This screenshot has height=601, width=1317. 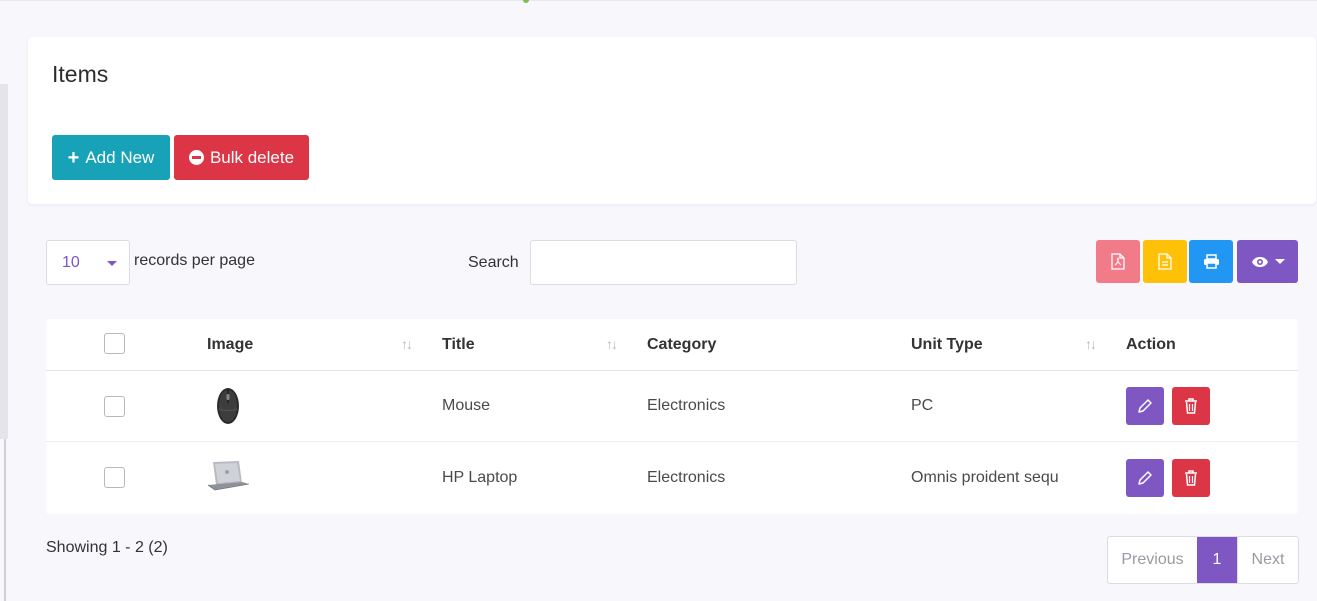 I want to click on page-title: Items, so click(x=80, y=74).